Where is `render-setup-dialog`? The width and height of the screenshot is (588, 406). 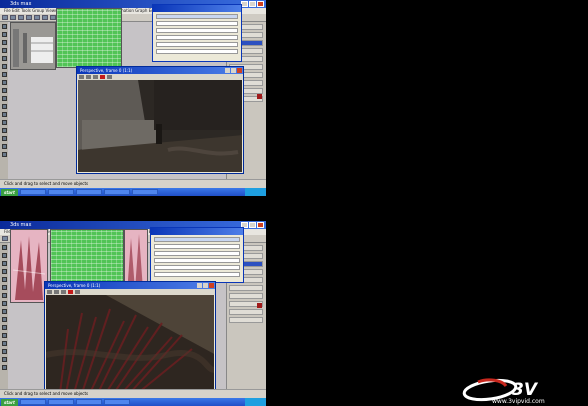
render-setup-dialog is located at coordinates (197, 33).